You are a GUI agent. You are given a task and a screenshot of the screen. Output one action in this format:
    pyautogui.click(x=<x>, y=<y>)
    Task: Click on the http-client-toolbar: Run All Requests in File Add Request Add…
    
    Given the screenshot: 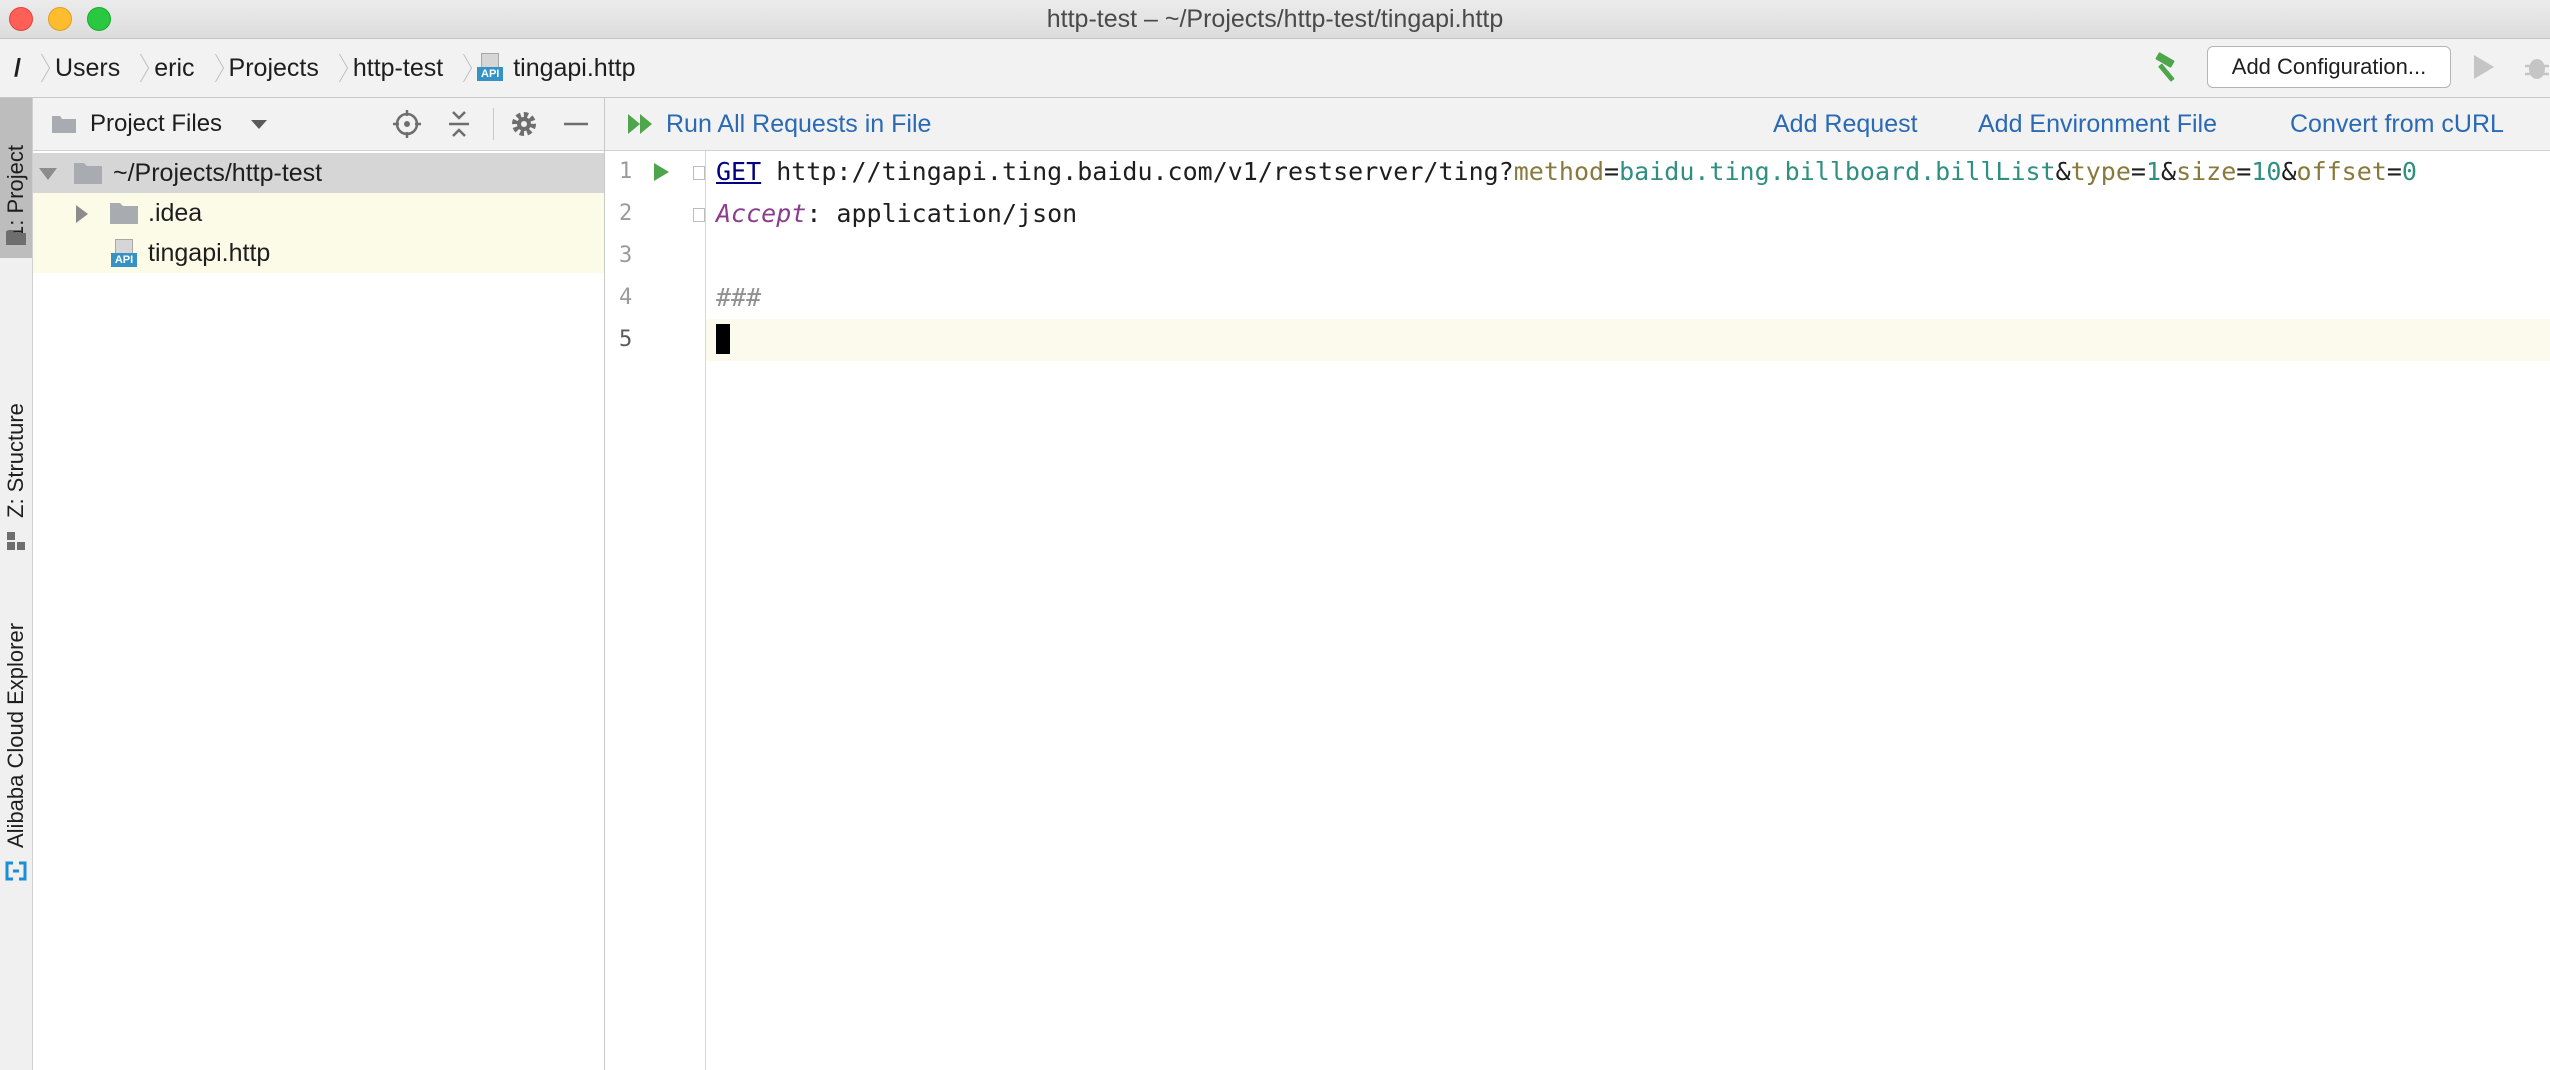 What is the action you would take?
    pyautogui.click(x=1577, y=124)
    